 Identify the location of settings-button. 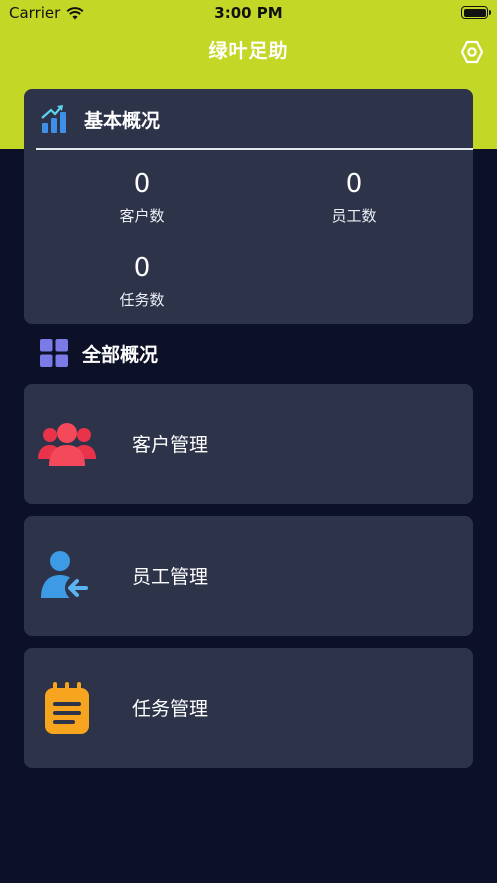
(472, 52).